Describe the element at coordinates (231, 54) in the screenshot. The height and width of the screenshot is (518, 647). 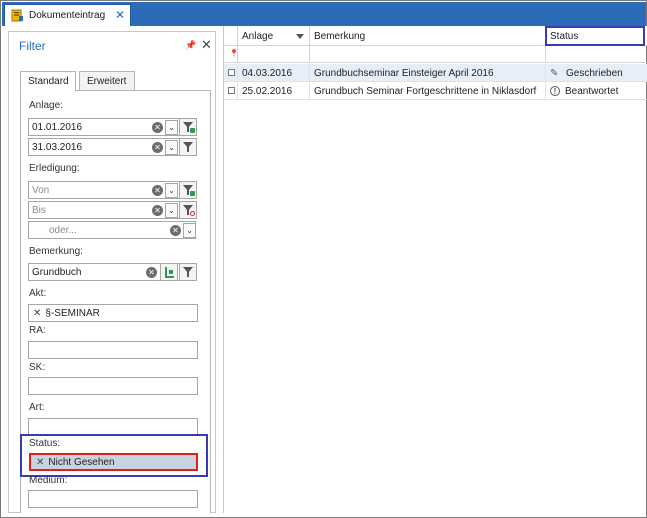
I see `filter-row-indicator: 📍` at that location.